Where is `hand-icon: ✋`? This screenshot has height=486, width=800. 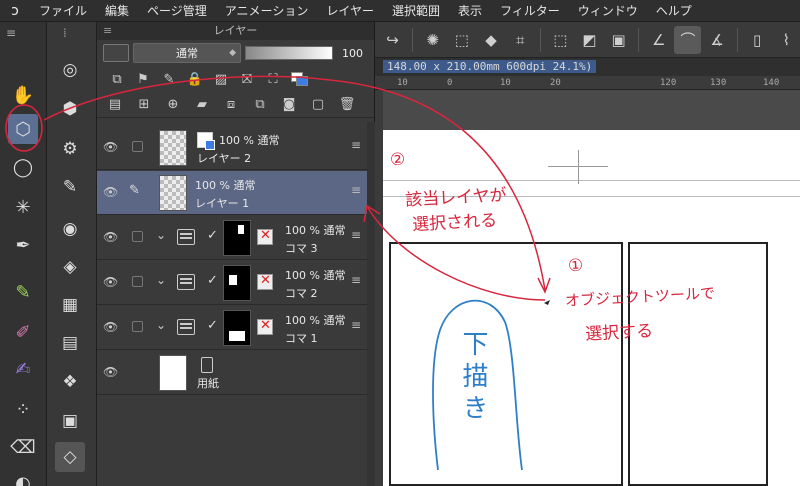 hand-icon: ✋ is located at coordinates (23, 95).